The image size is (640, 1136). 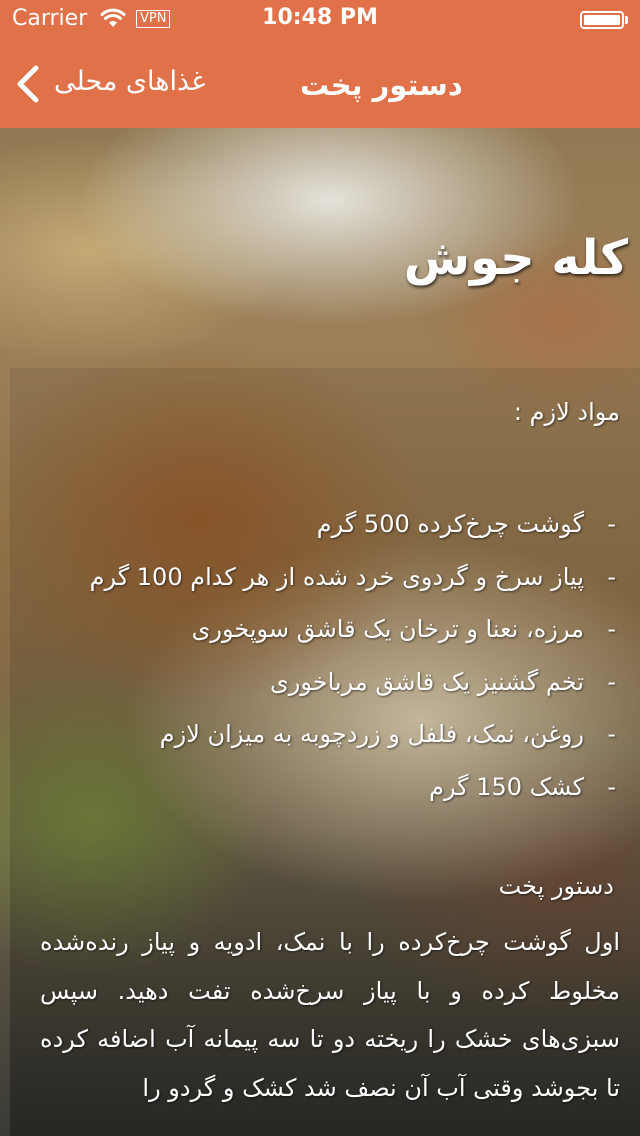 I want to click on ingredient-item: -مرزه، نعنا و ترخان یک قاشق سوپخوری, so click(x=326, y=629).